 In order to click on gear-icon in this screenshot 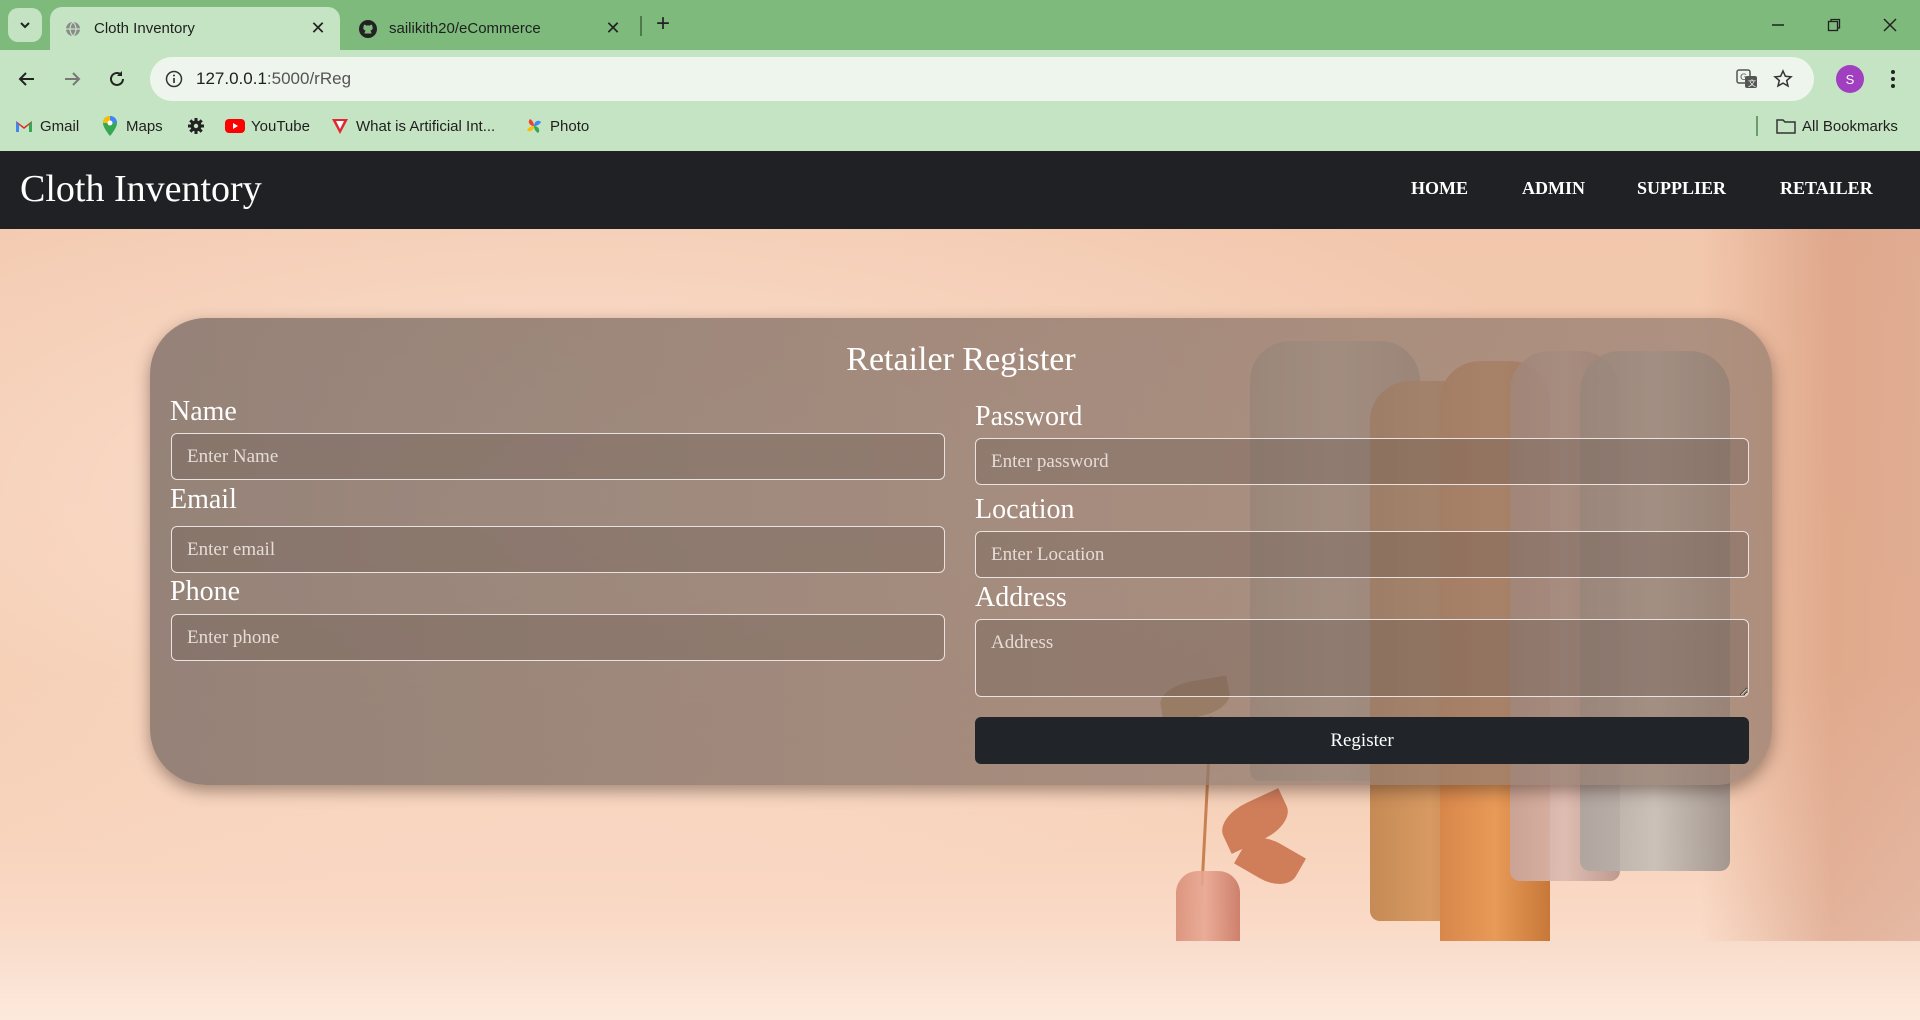, I will do `click(196, 126)`.